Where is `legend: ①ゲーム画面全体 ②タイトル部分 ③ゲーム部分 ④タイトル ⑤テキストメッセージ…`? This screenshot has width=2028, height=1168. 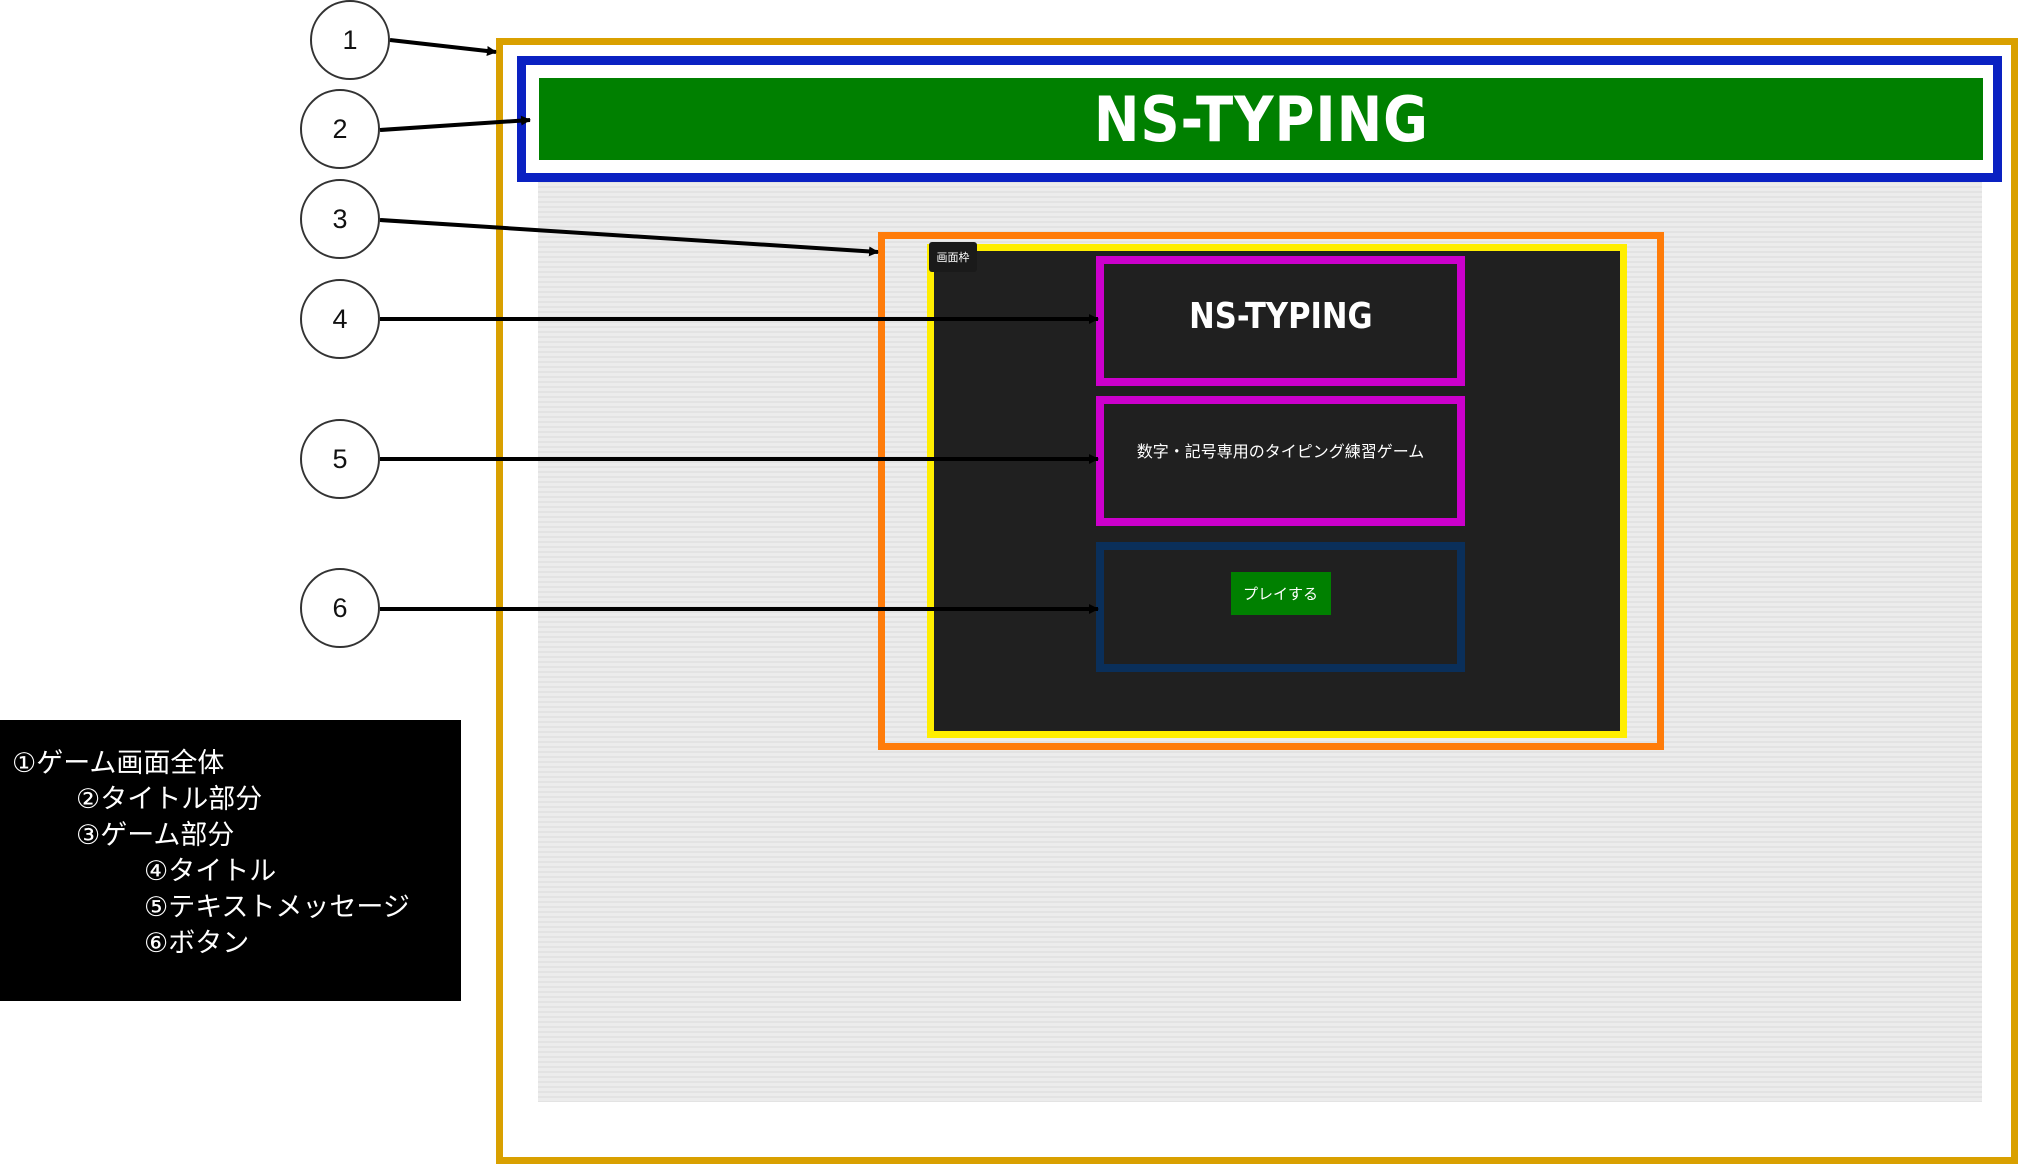
legend: ①ゲーム画面全体 ②タイトル部分 ③ゲーム部分 ④タイトル ⑤テキストメッセージ… is located at coordinates (230, 860).